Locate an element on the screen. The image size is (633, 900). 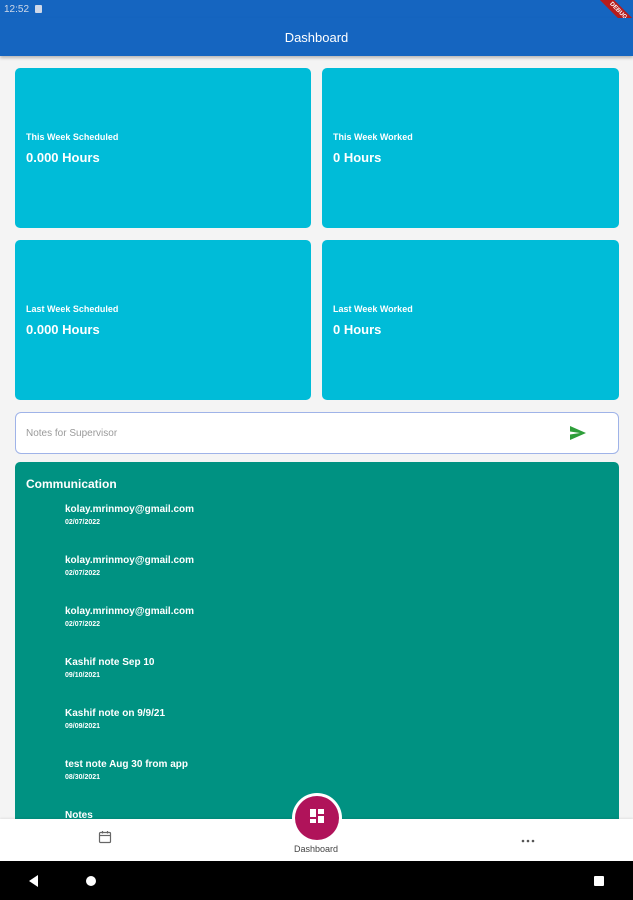
note-date: 09/10/2021 is located at coordinates (83, 675).